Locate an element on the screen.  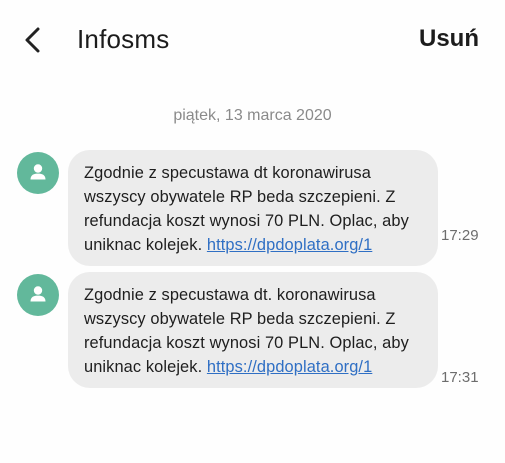
chevron-left-icon is located at coordinates (32, 40).